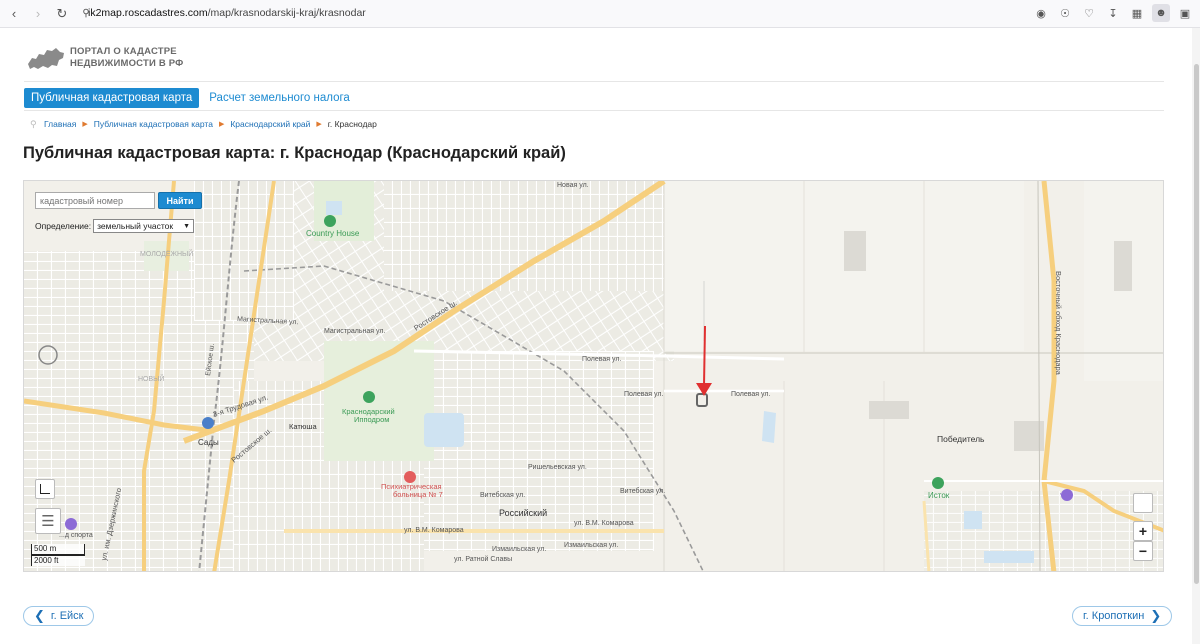  Describe the element at coordinates (371, 419) in the screenshot. I see `label-hippodrome-2: Ипподром` at that location.